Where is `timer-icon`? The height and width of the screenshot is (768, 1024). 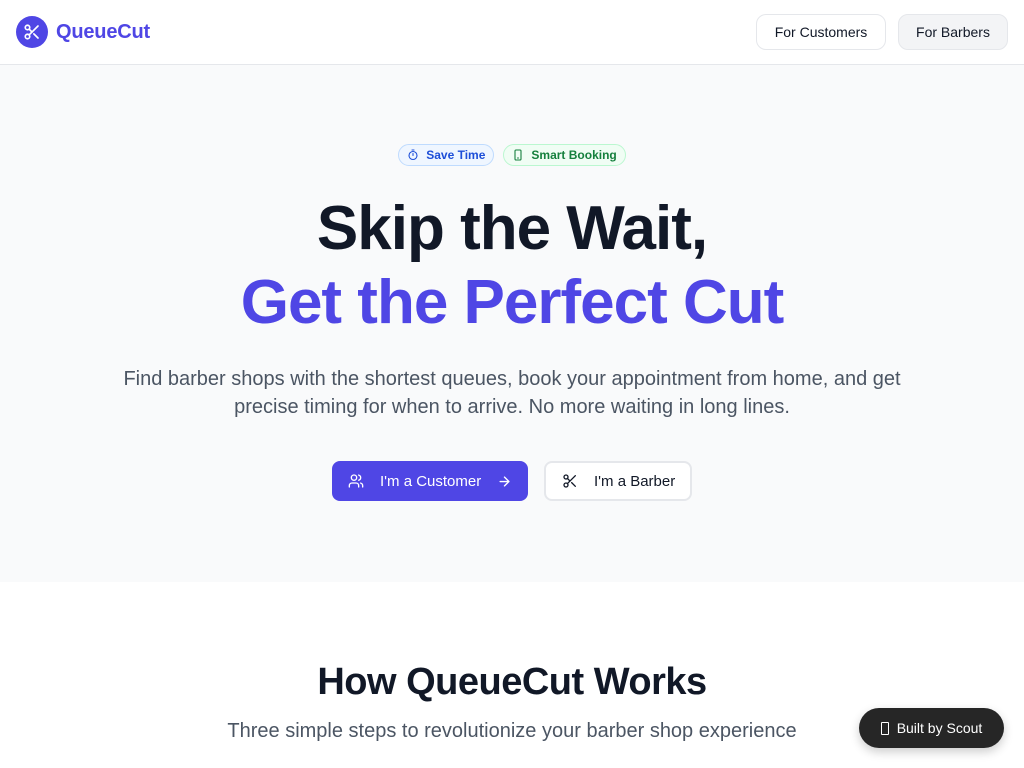
timer-icon is located at coordinates (416, 155).